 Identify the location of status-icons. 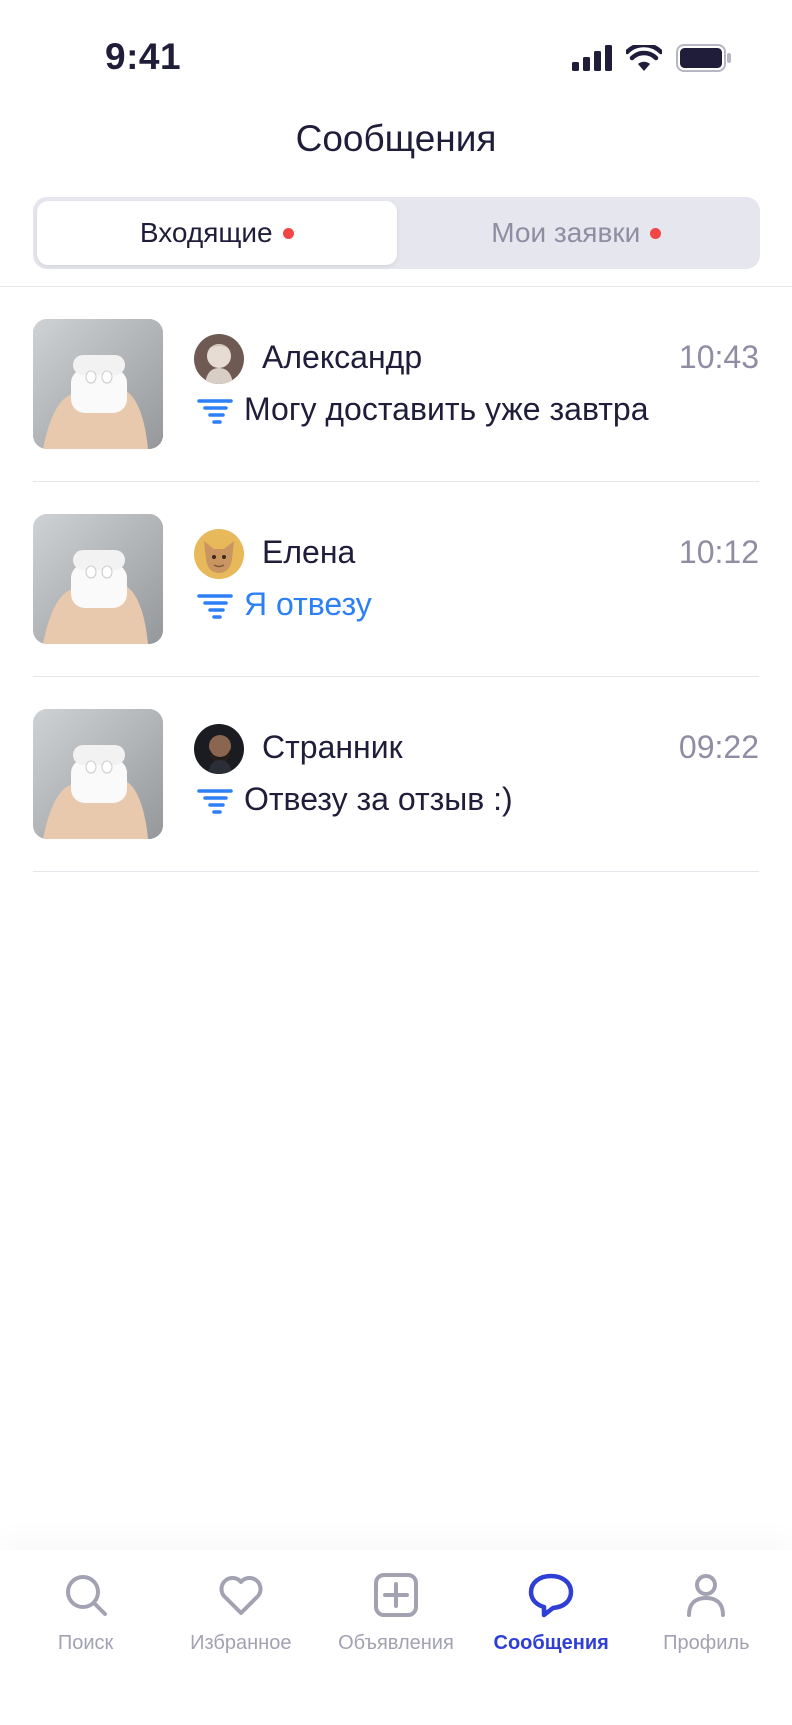
(652, 58).